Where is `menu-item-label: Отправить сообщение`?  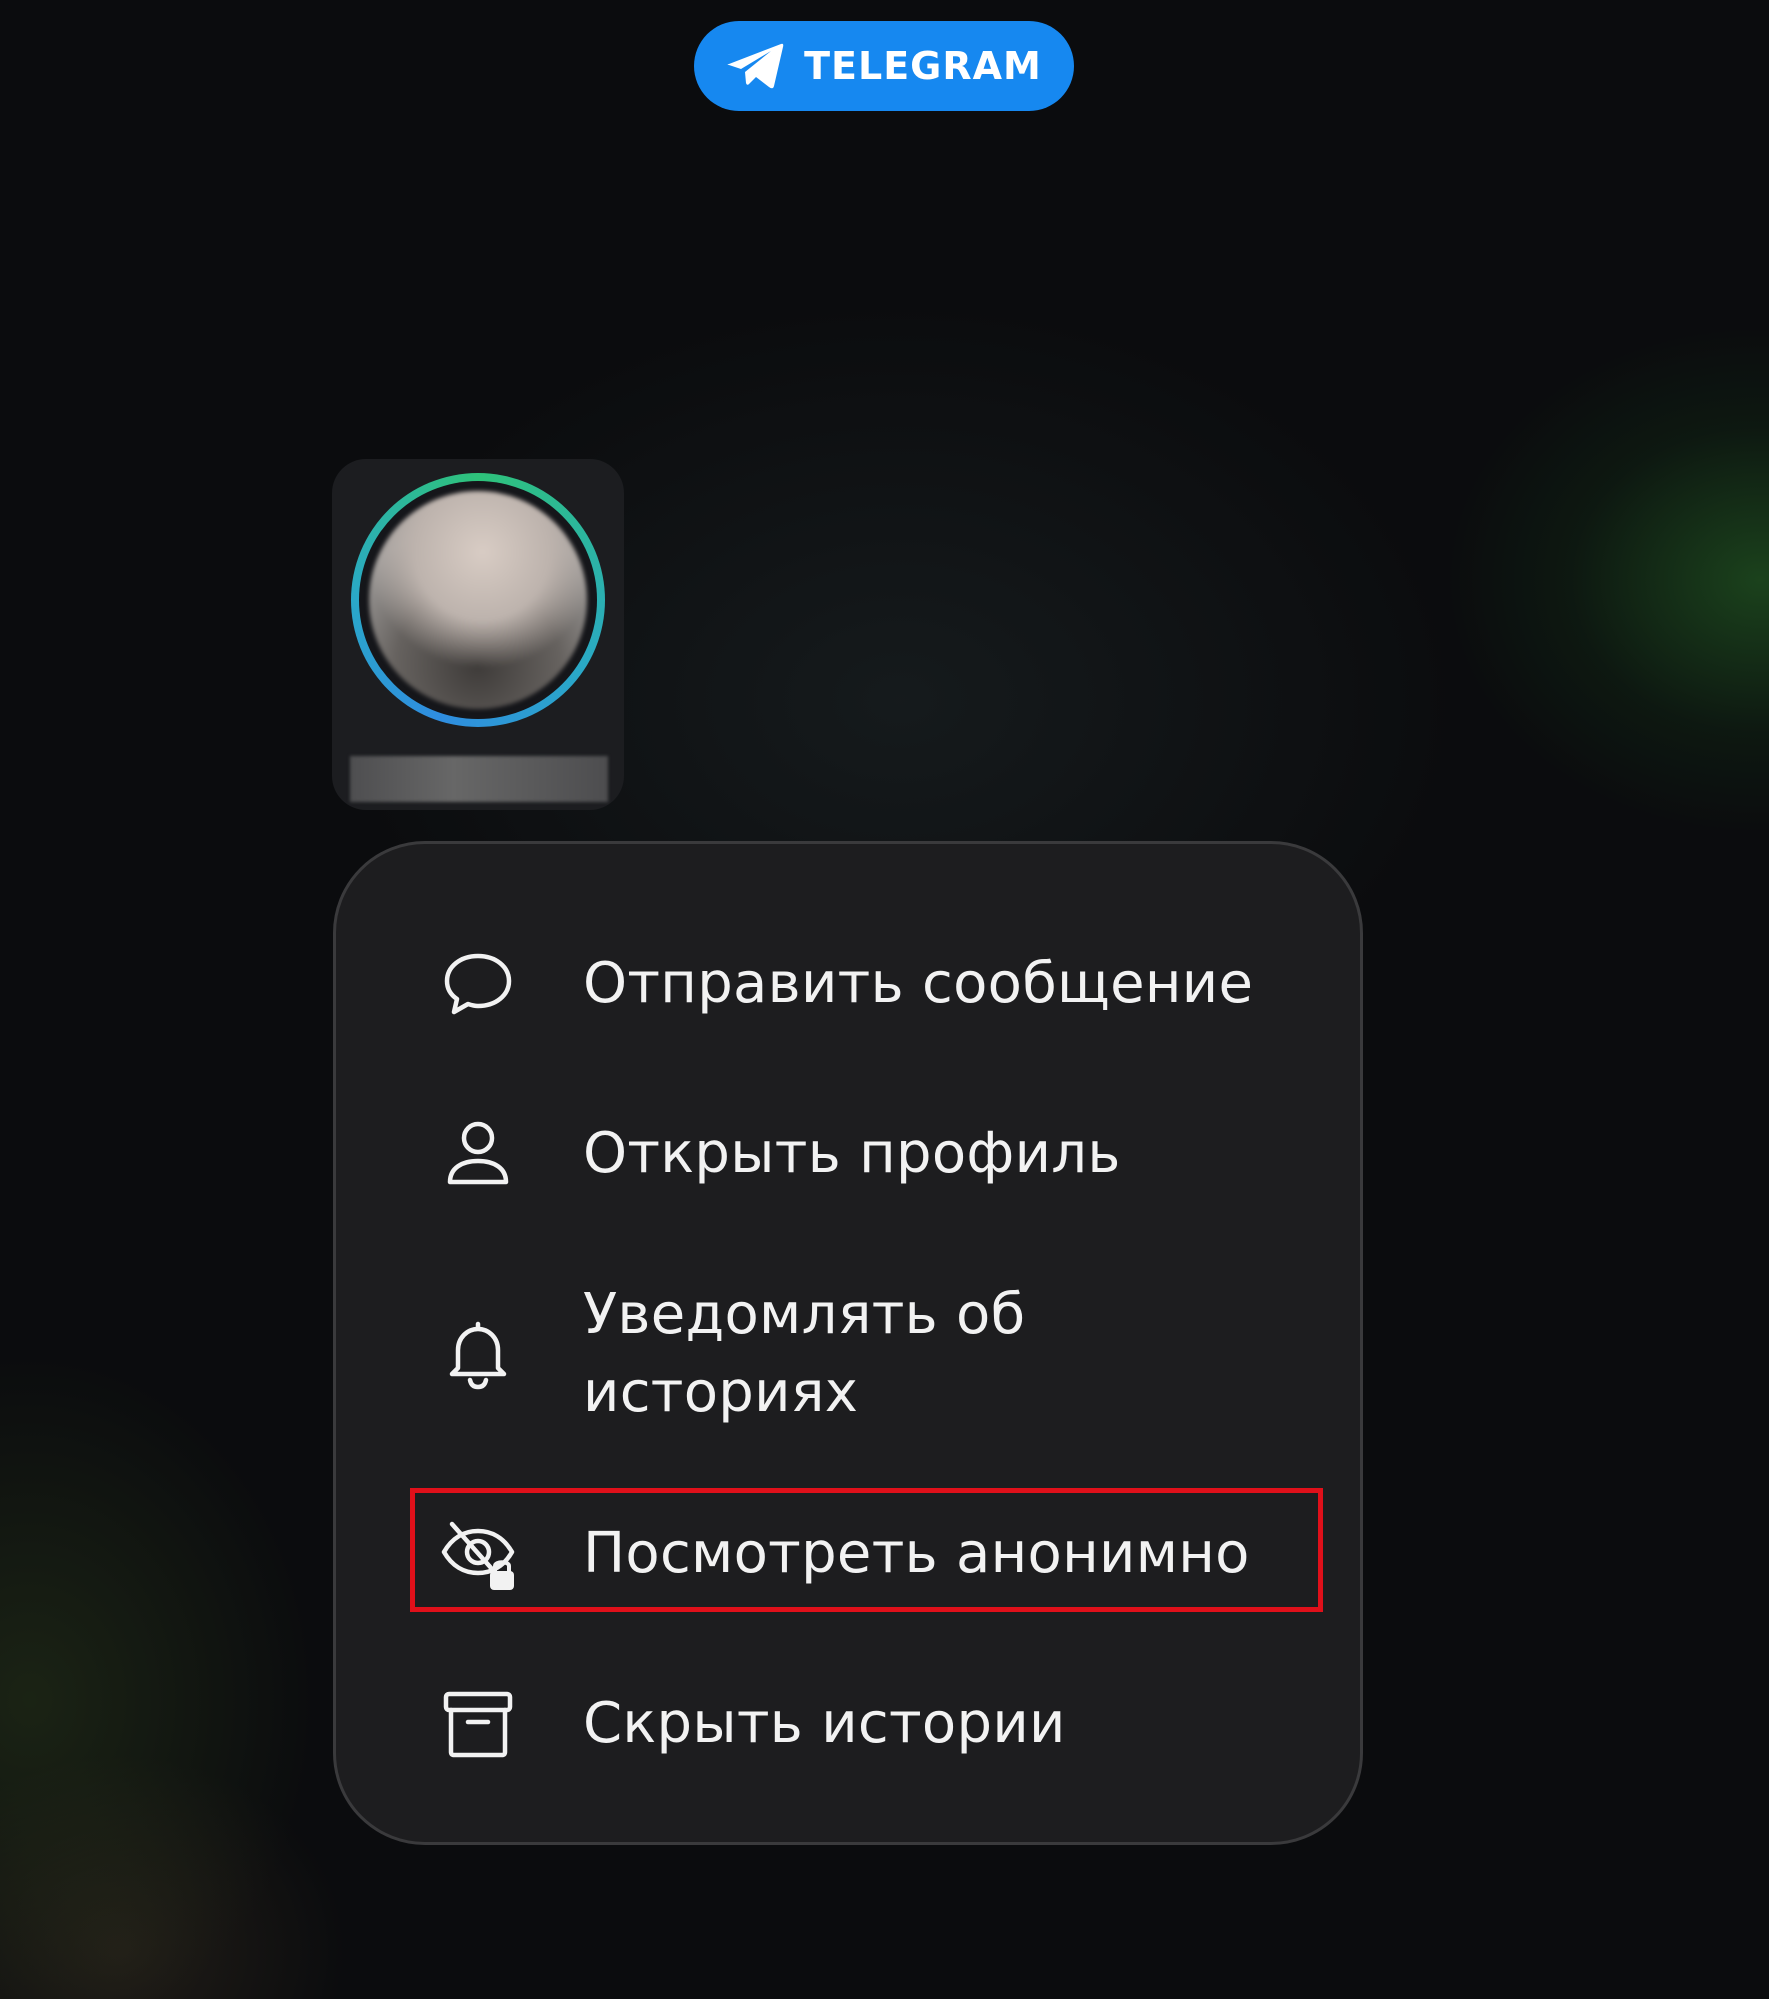 menu-item-label: Отправить сообщение is located at coordinates (918, 983).